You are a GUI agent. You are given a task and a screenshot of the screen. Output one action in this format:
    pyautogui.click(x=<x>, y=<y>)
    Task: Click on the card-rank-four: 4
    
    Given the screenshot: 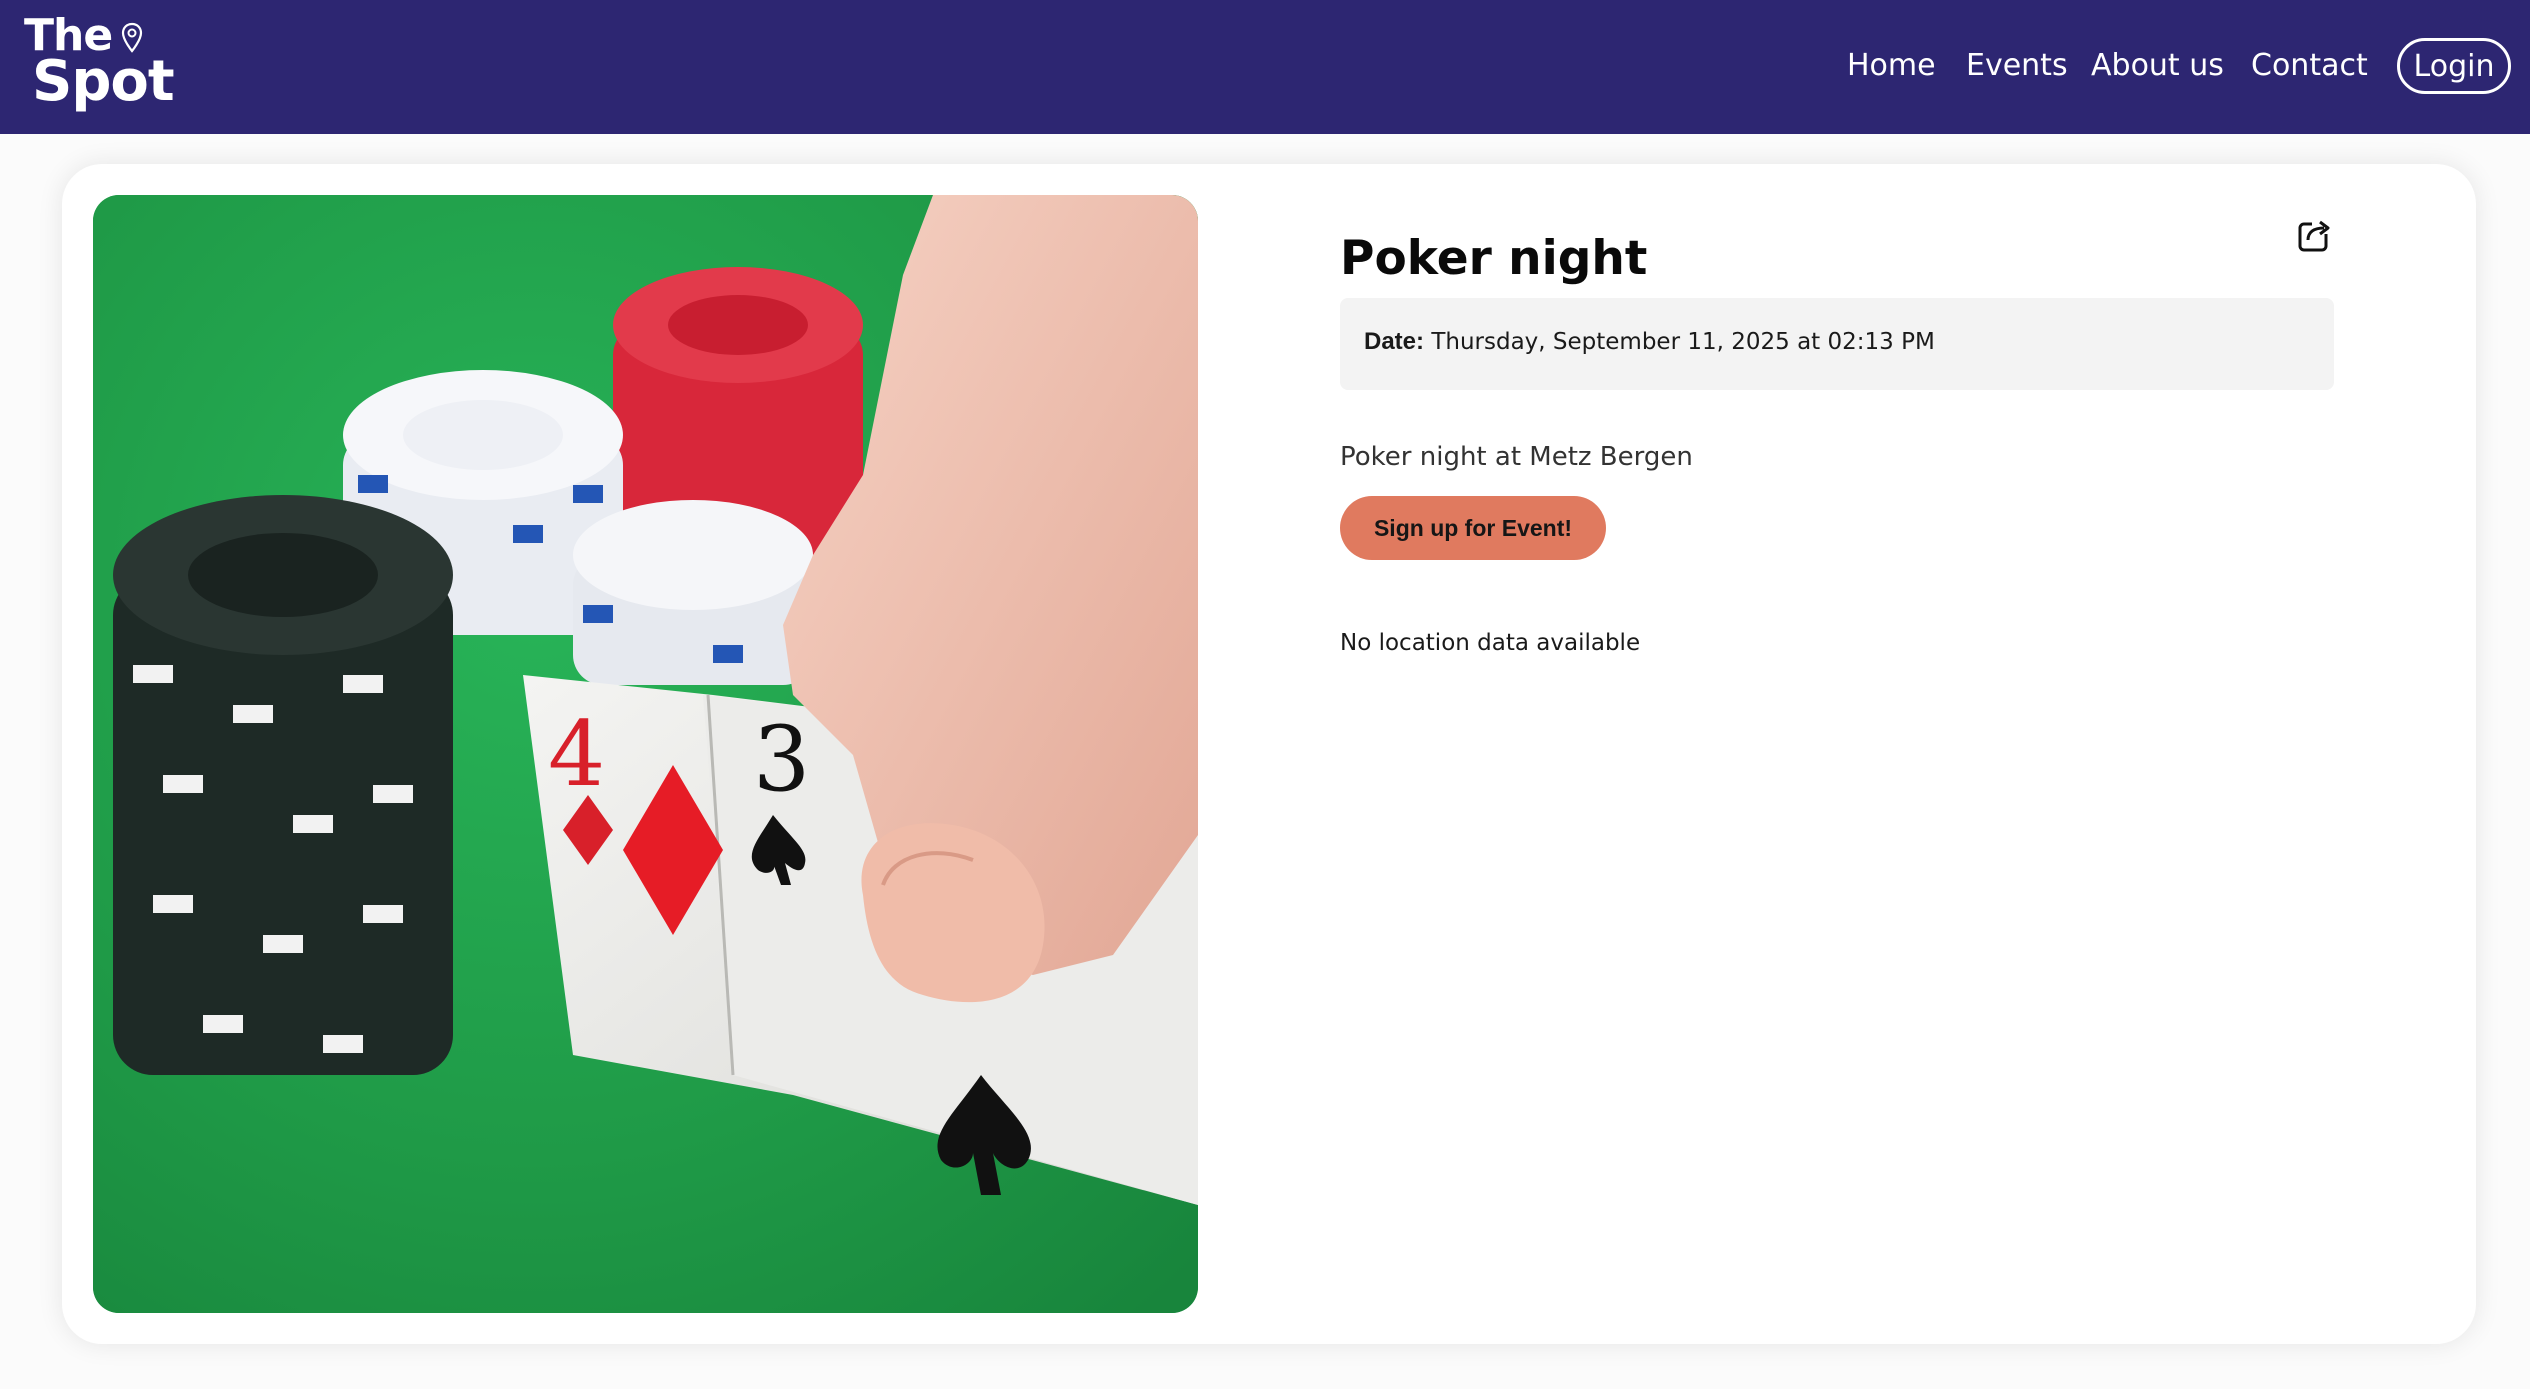 What is the action you would take?
    pyautogui.click(x=576, y=754)
    